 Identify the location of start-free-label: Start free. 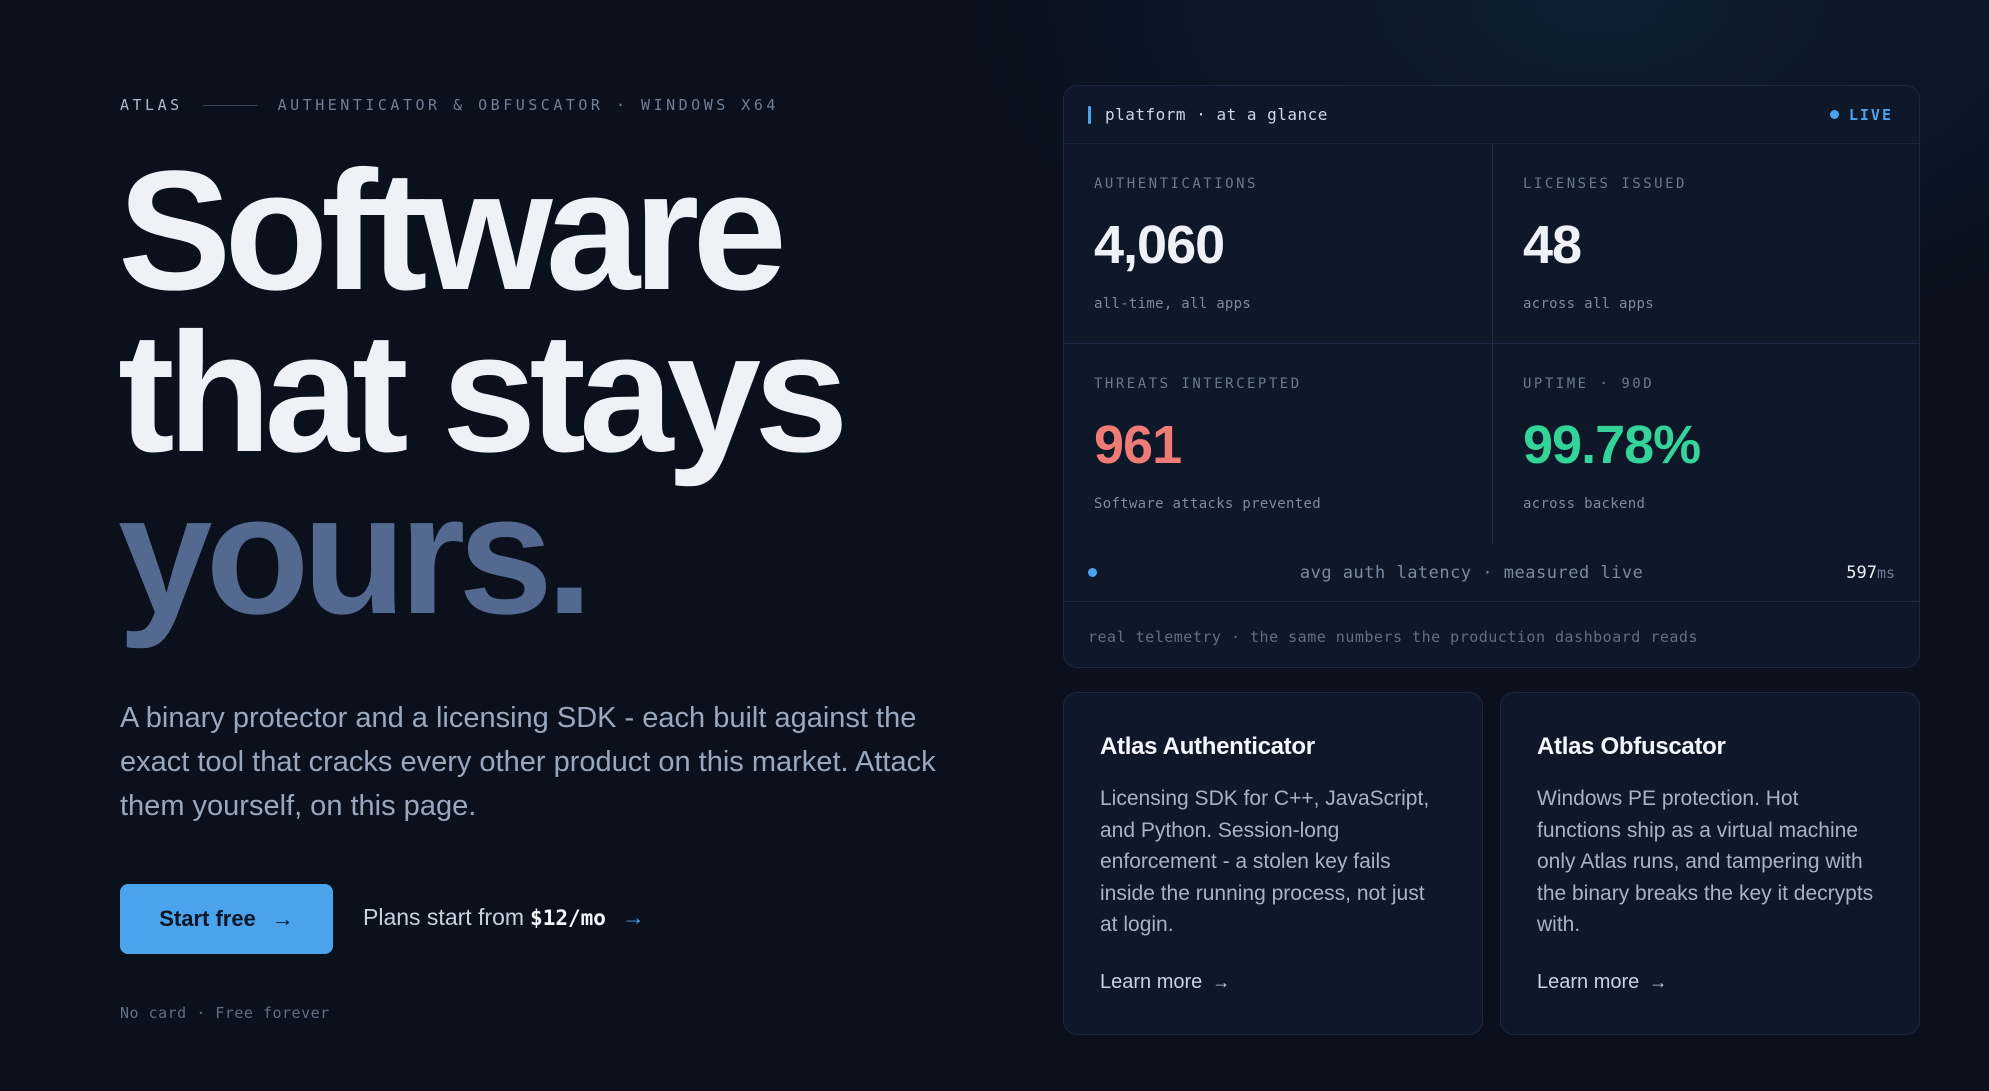
(207, 918).